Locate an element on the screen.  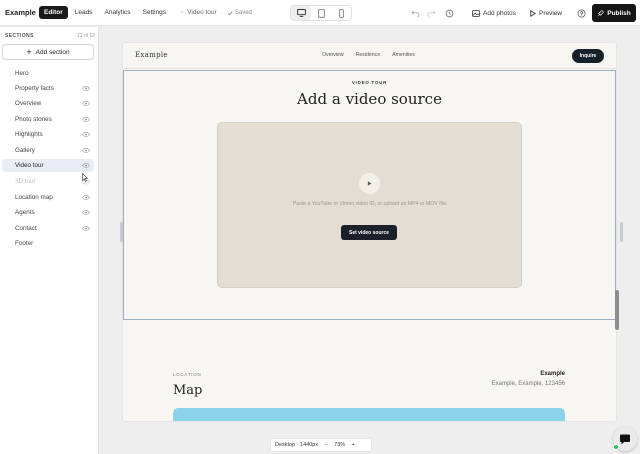
preview-button: Preview is located at coordinates (546, 13).